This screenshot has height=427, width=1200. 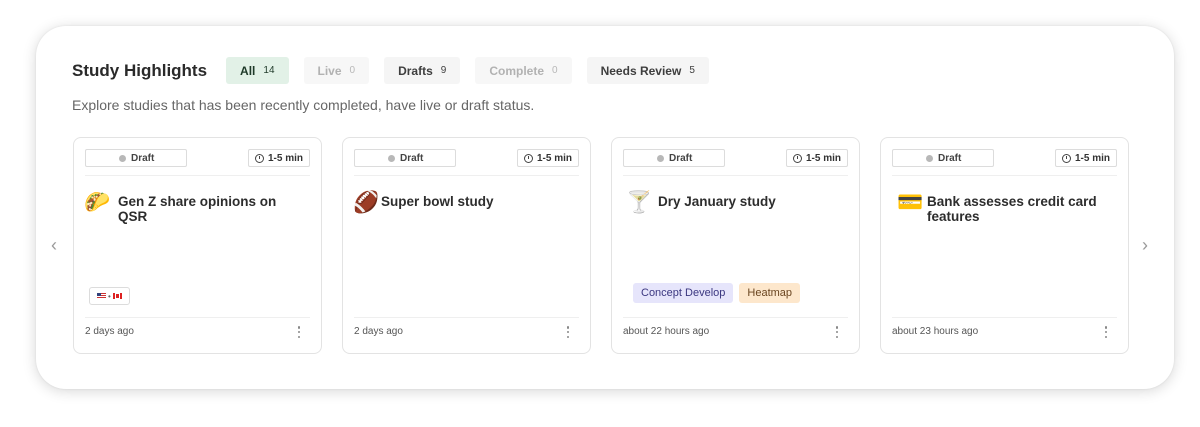 I want to click on country-flags: •, so click(x=109, y=296).